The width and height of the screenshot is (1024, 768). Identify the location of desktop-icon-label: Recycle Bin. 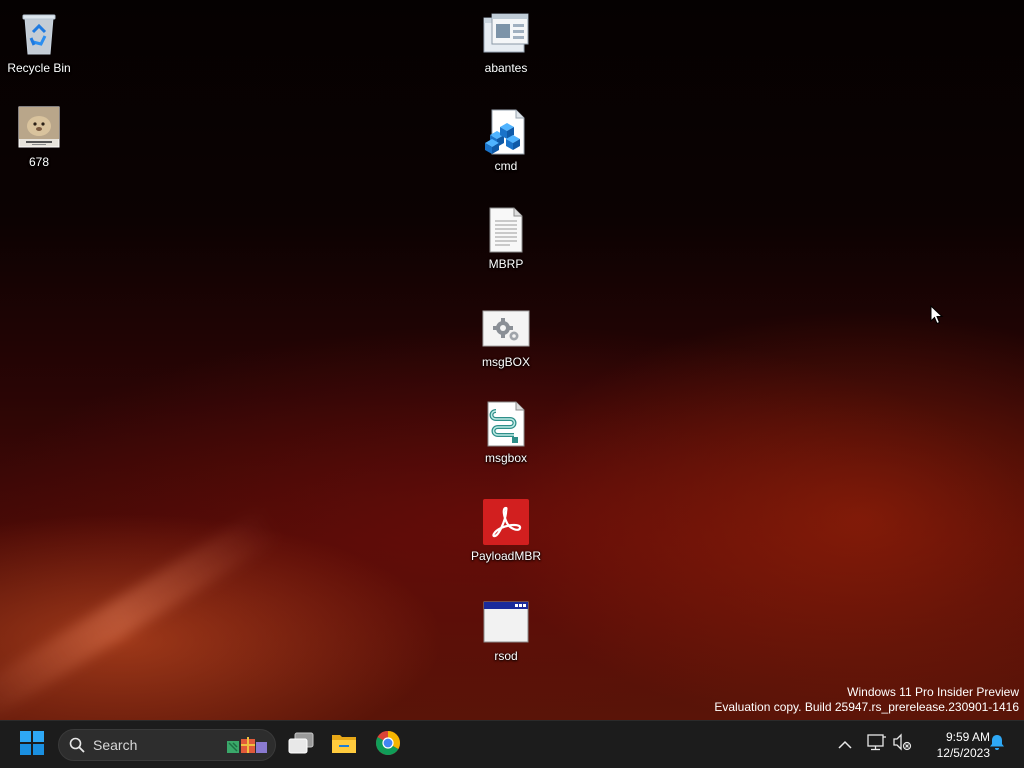
(39, 68).